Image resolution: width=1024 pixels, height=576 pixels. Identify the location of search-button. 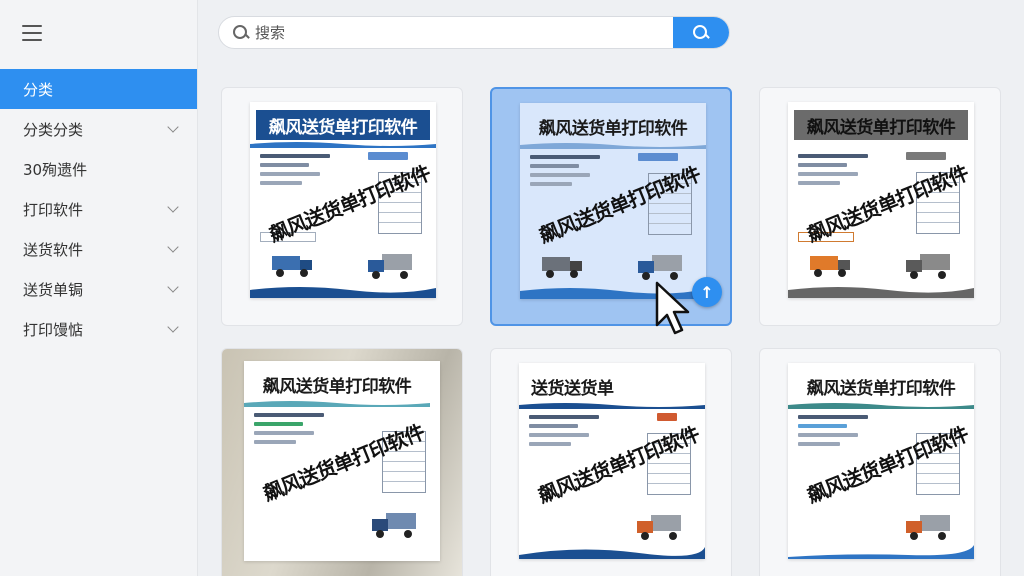
(701, 32).